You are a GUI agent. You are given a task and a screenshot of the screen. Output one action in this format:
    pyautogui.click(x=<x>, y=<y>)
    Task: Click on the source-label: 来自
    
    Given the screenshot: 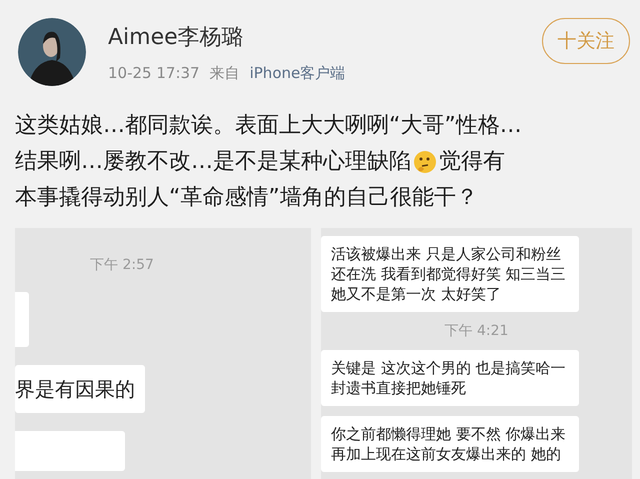 What is the action you would take?
    pyautogui.click(x=225, y=73)
    